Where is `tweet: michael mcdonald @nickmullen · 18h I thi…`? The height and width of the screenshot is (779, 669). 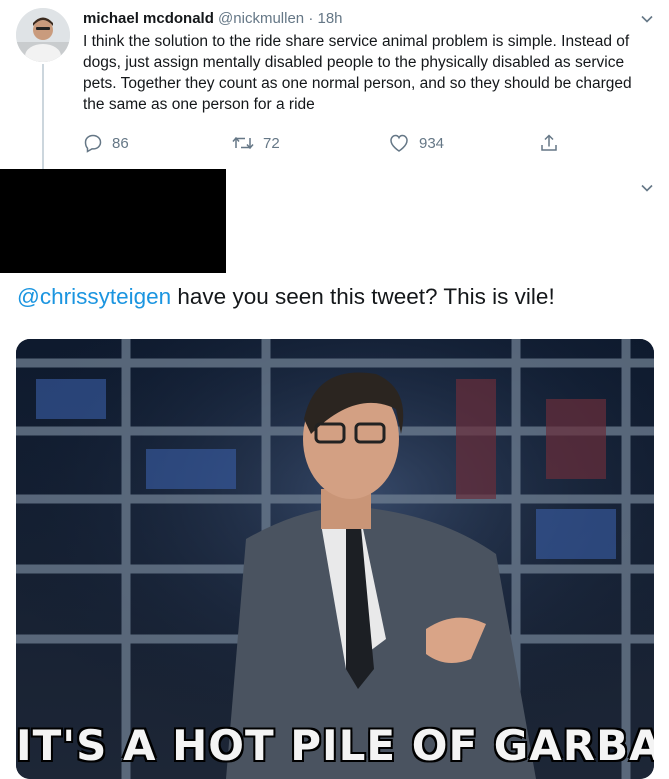
tweet: michael mcdonald @nickmullen · 18h I thi… is located at coordinates (363, 61).